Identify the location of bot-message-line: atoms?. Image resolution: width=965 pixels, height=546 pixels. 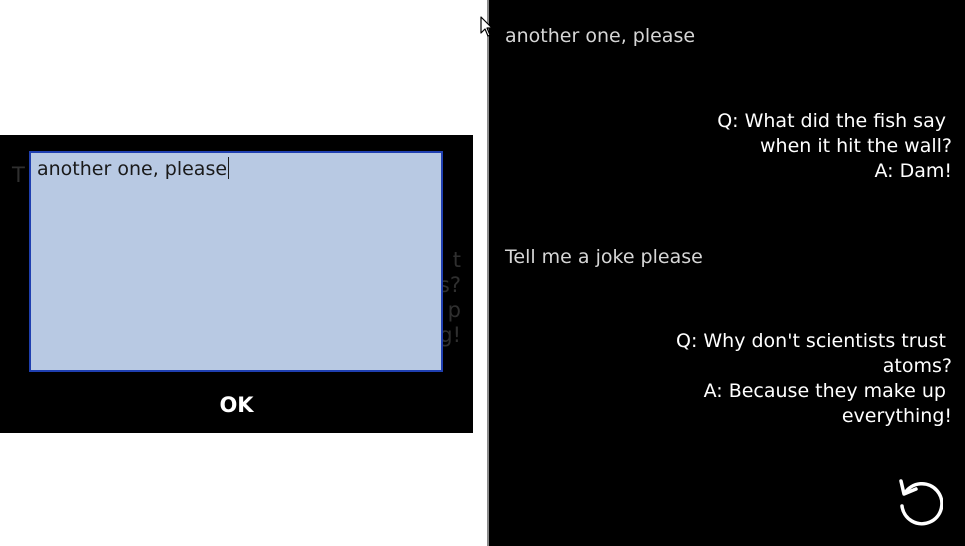
(917, 366).